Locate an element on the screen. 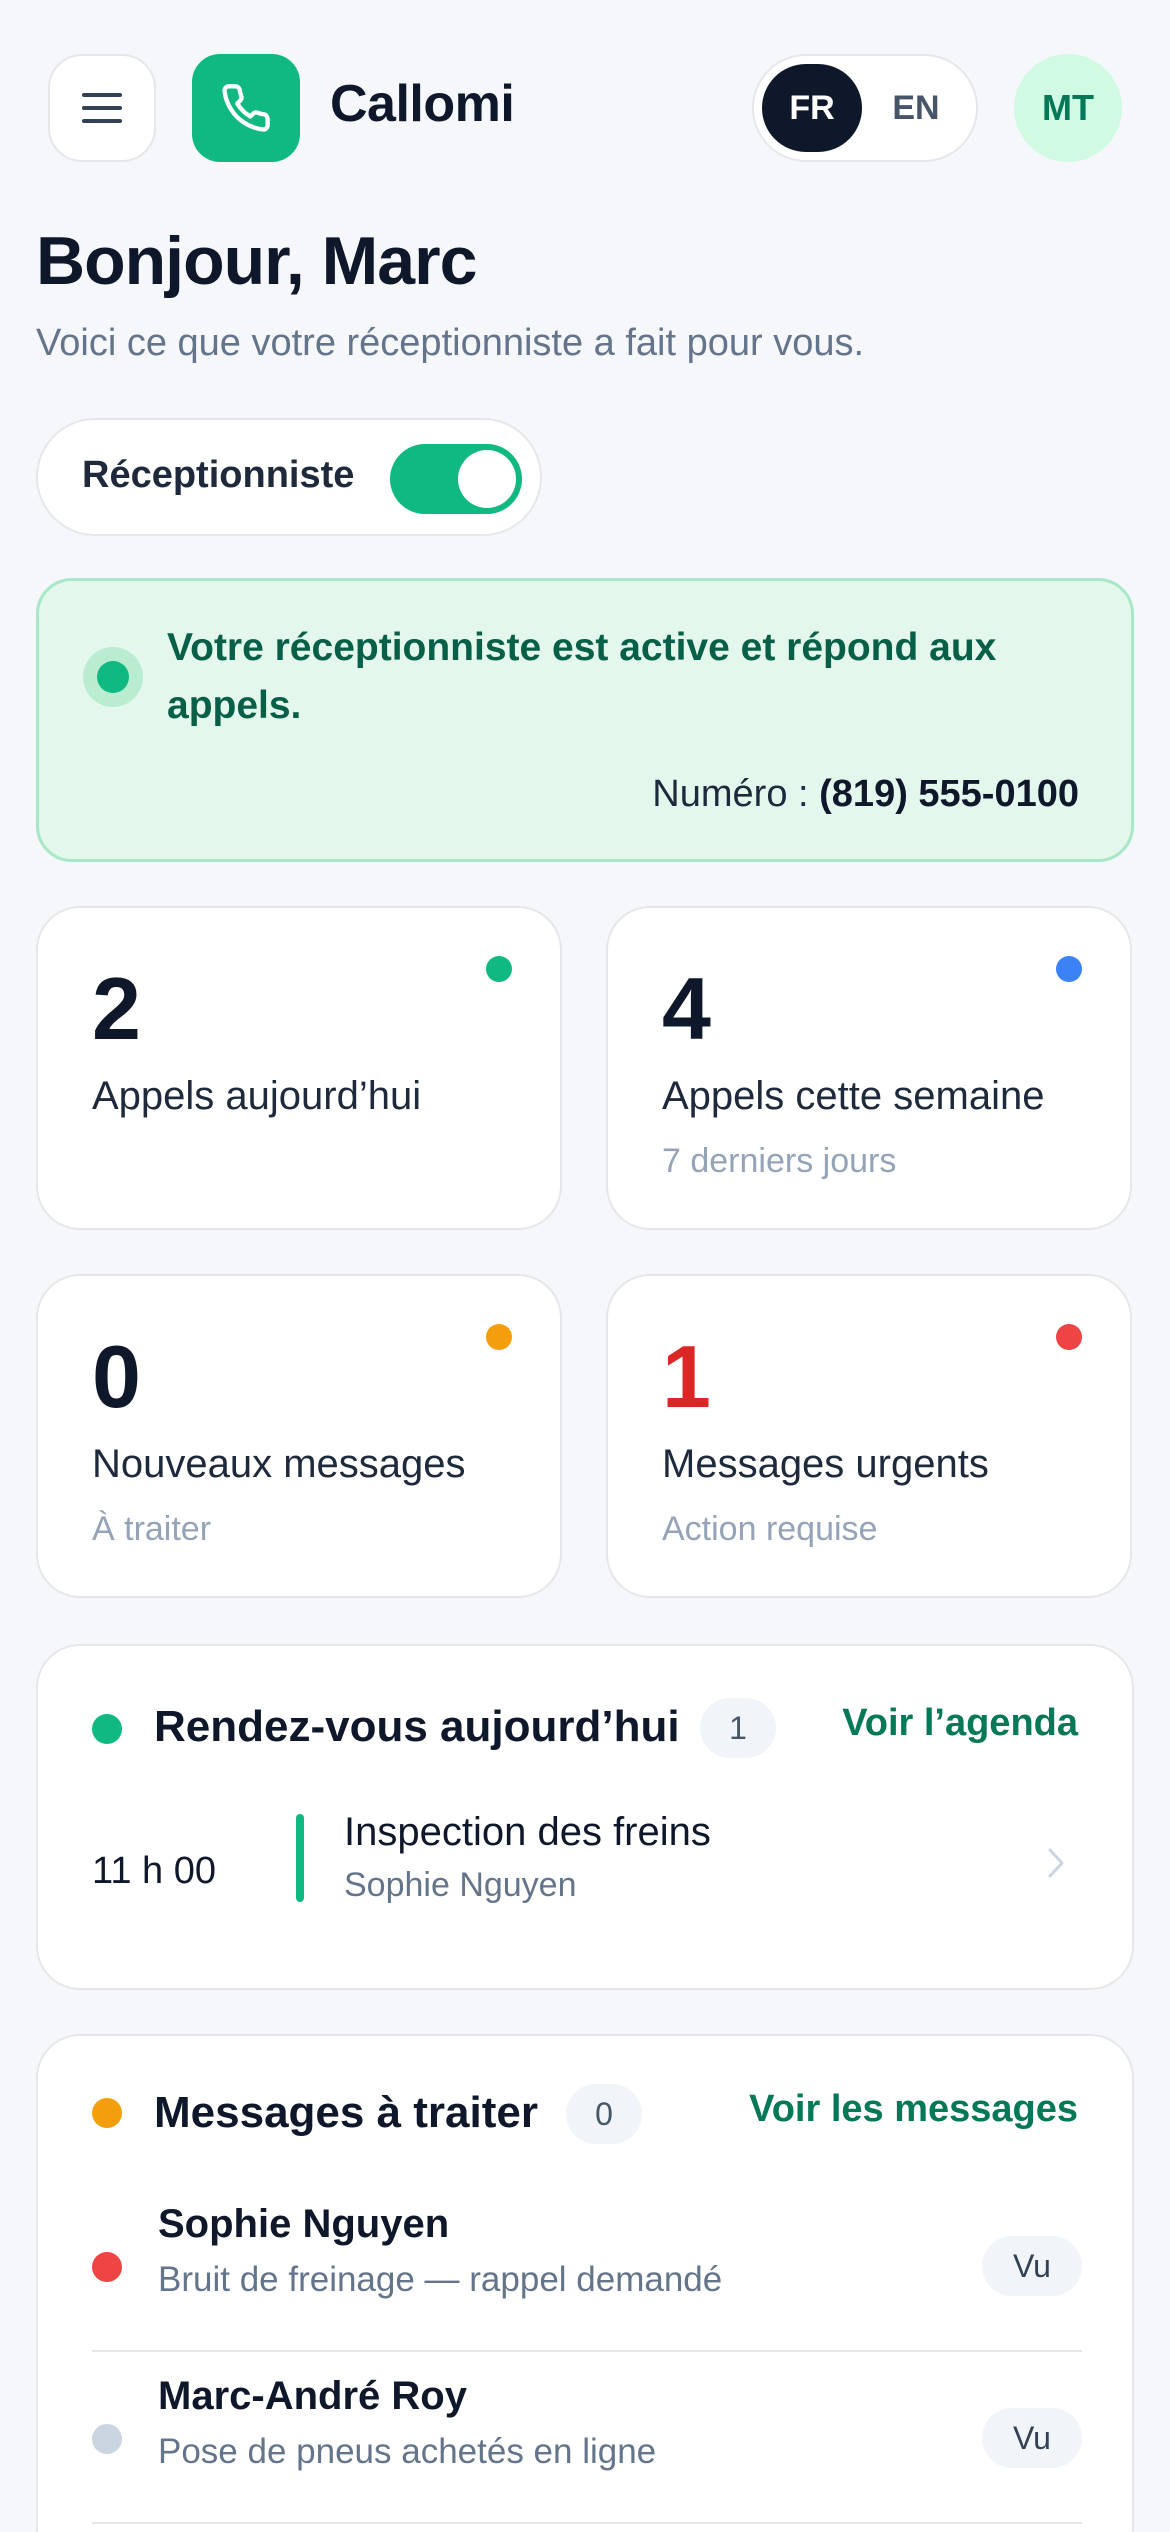 Image resolution: width=1170 pixels, height=2532 pixels. message-sender: Marc-André Roy is located at coordinates (312, 2396).